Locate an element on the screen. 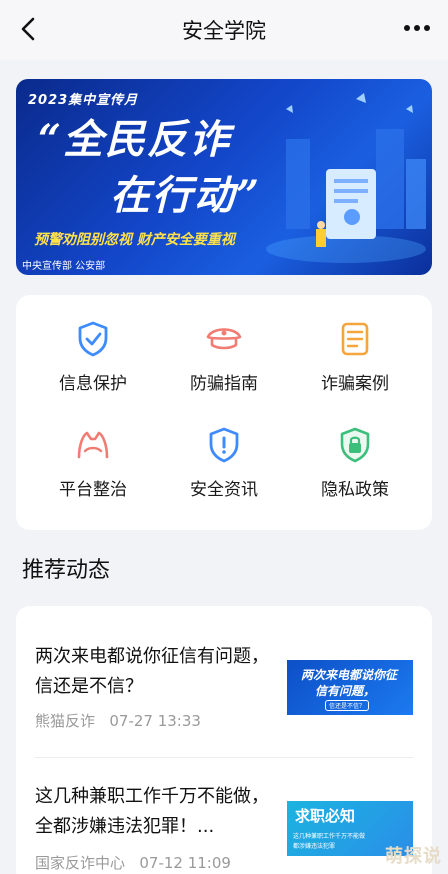  news-source: 熊猫反诈 is located at coordinates (65, 721).